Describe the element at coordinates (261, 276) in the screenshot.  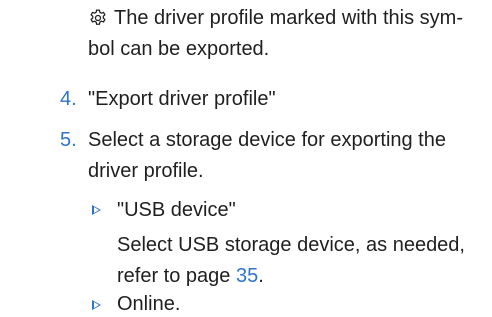
I see `desc-suffix: .` at that location.